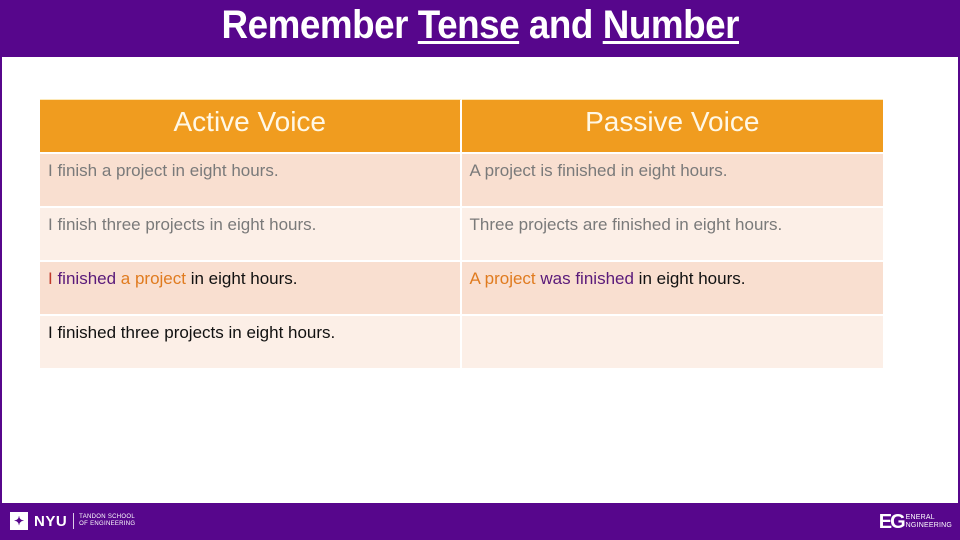 The height and width of the screenshot is (540, 960). Describe the element at coordinates (928, 525) in the screenshot. I see `eg-line-2: NGINEERING` at that location.